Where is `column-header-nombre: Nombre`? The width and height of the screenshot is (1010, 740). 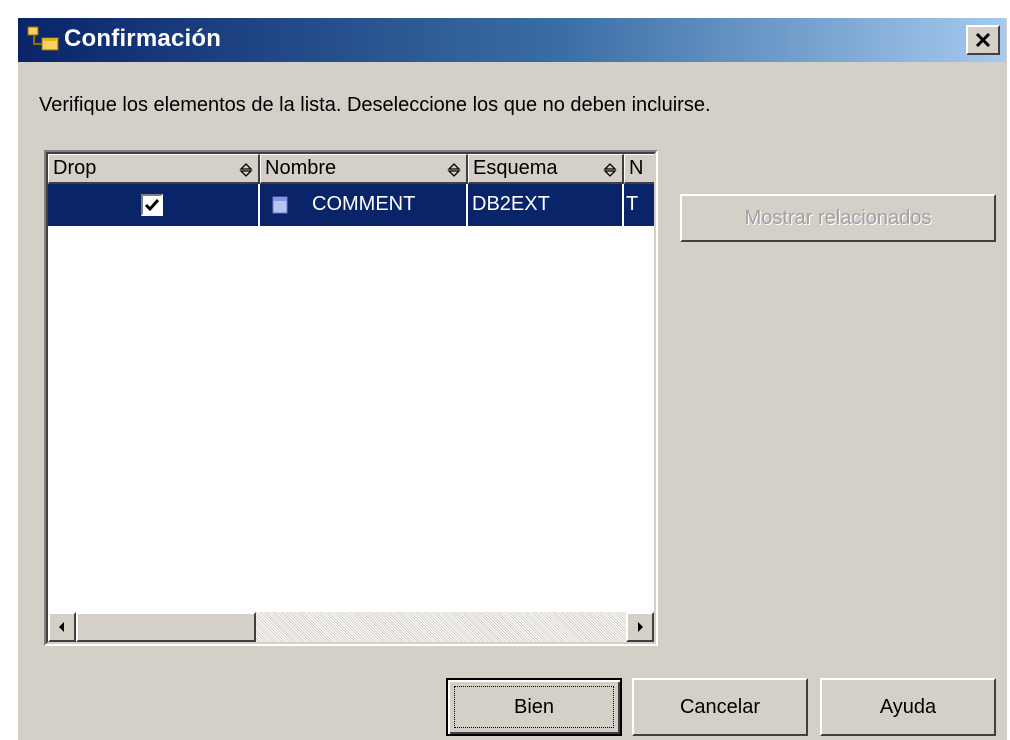
column-header-nombre: Nombre is located at coordinates (364, 169).